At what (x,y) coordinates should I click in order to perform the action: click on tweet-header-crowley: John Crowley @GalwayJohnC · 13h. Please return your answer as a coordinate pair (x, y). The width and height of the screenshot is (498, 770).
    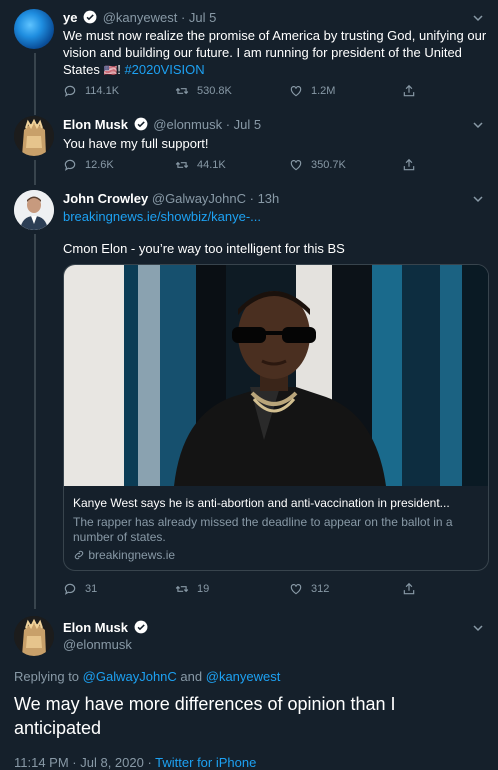
    Looking at the image, I should click on (171, 198).